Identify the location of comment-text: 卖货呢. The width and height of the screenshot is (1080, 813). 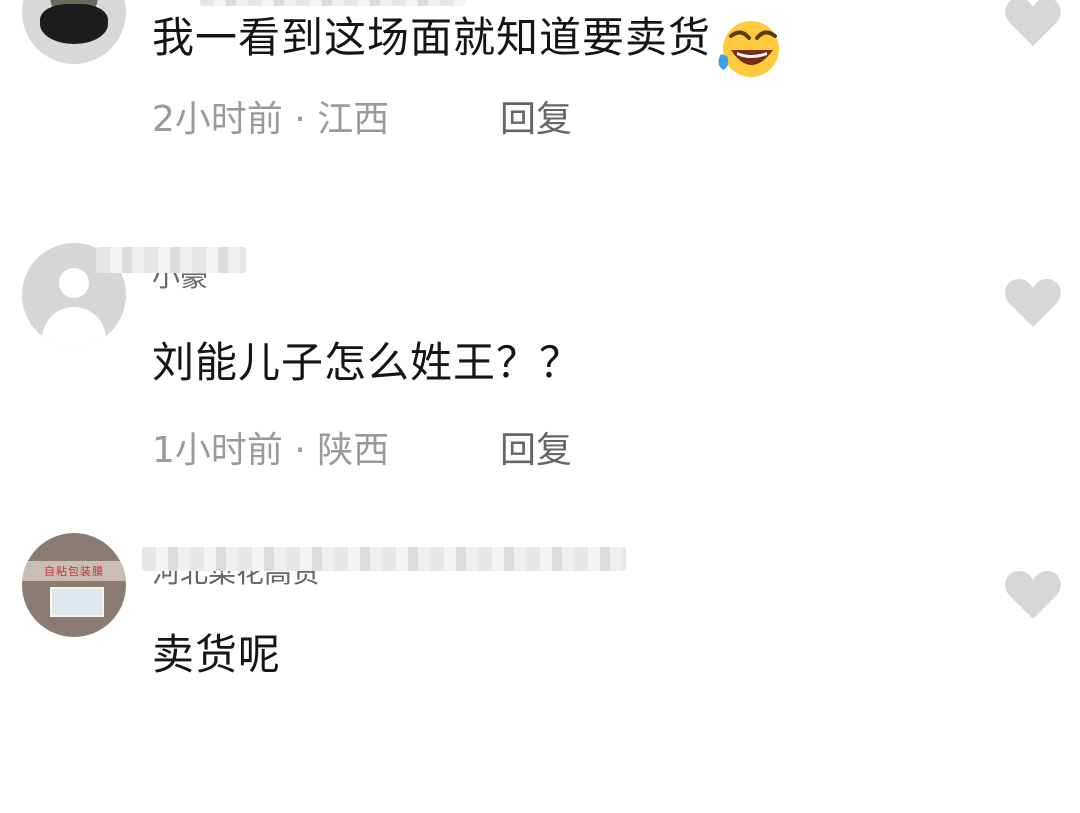
(217, 654).